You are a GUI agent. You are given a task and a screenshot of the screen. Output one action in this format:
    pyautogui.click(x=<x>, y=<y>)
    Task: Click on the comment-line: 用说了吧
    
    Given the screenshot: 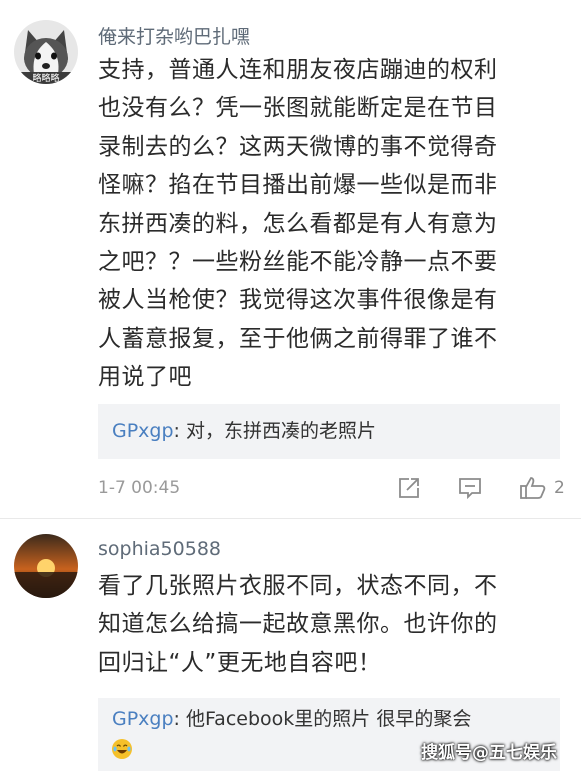 What is the action you would take?
    pyautogui.click(x=145, y=377)
    